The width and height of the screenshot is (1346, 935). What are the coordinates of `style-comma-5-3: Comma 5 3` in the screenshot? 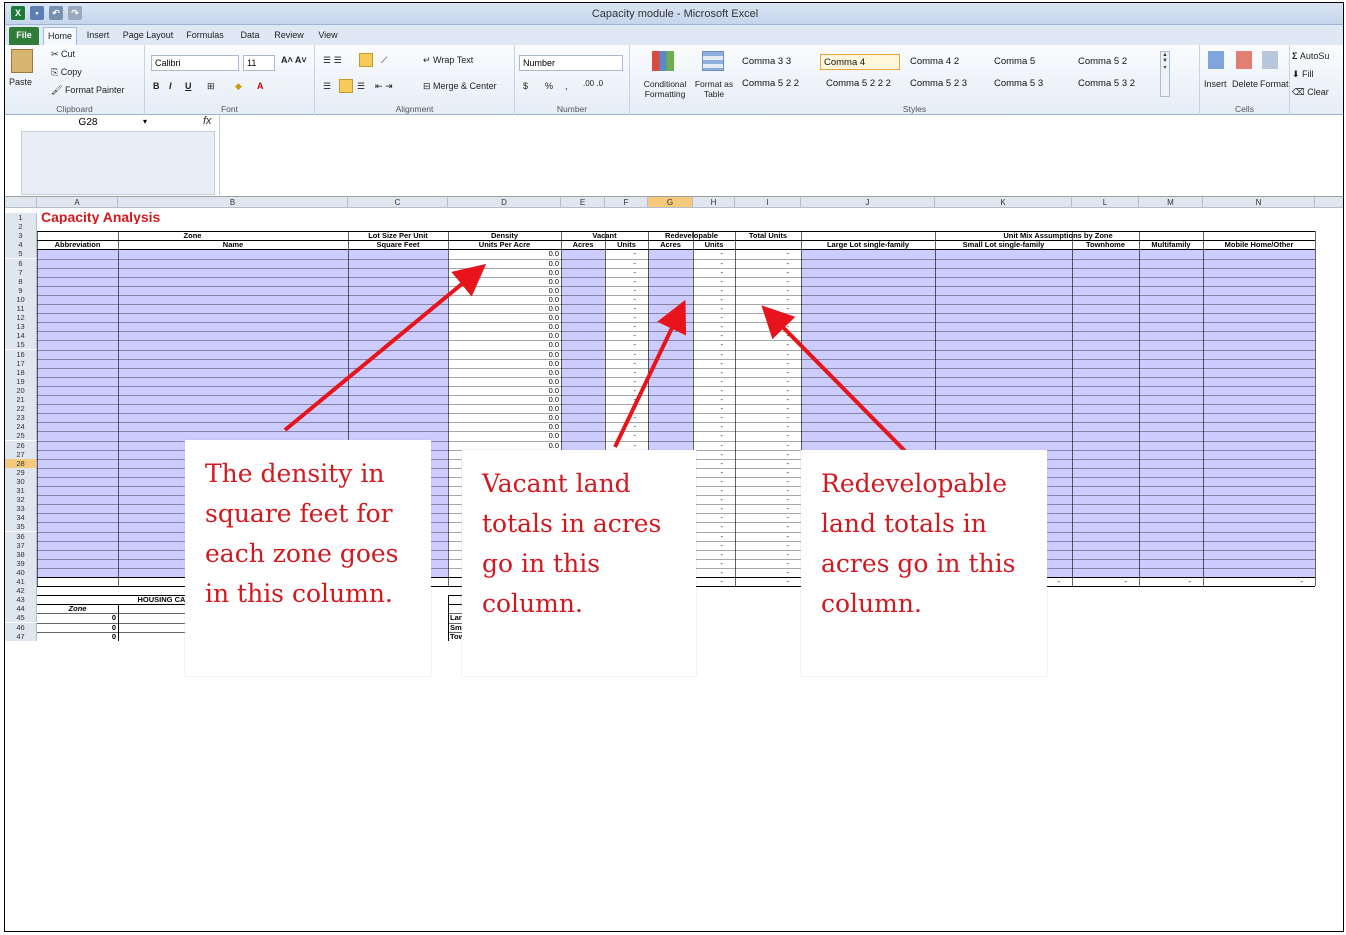 It's located at (1018, 84).